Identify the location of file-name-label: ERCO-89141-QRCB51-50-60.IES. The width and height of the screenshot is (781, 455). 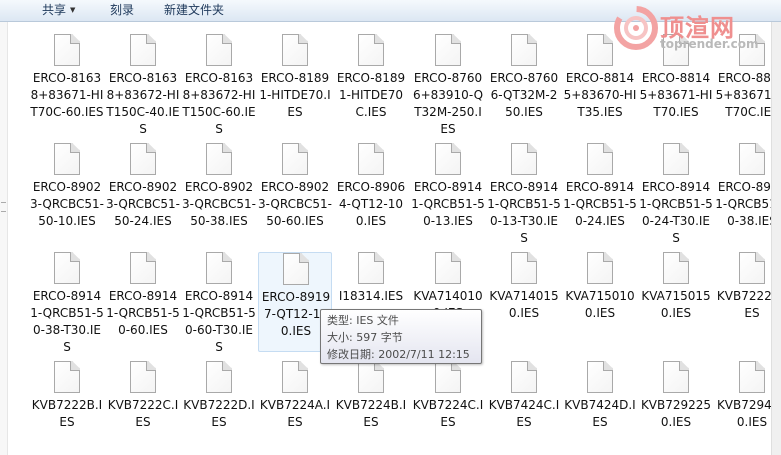
(143, 313).